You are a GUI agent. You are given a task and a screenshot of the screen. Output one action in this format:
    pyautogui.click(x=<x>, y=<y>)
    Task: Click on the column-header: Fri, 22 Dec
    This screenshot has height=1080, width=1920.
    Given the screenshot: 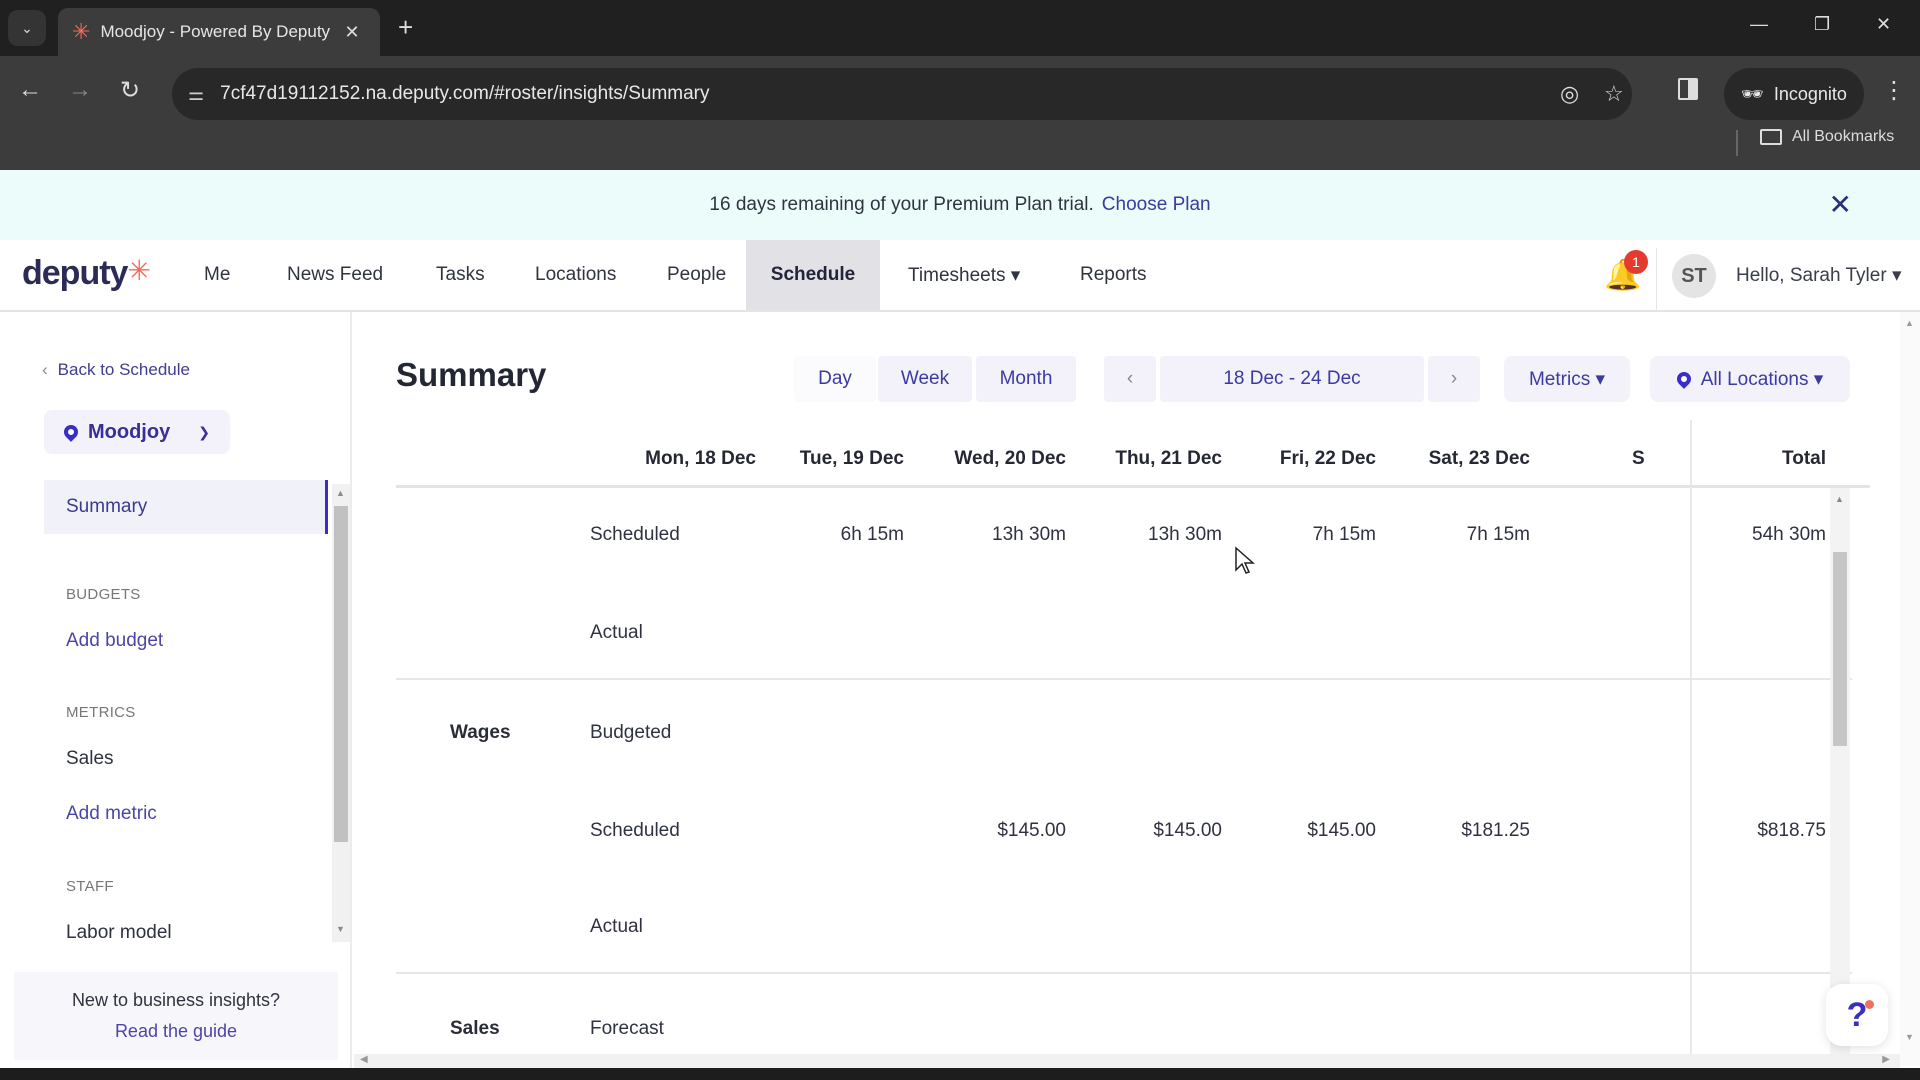 What is the action you would take?
    pyautogui.click(x=1327, y=458)
    